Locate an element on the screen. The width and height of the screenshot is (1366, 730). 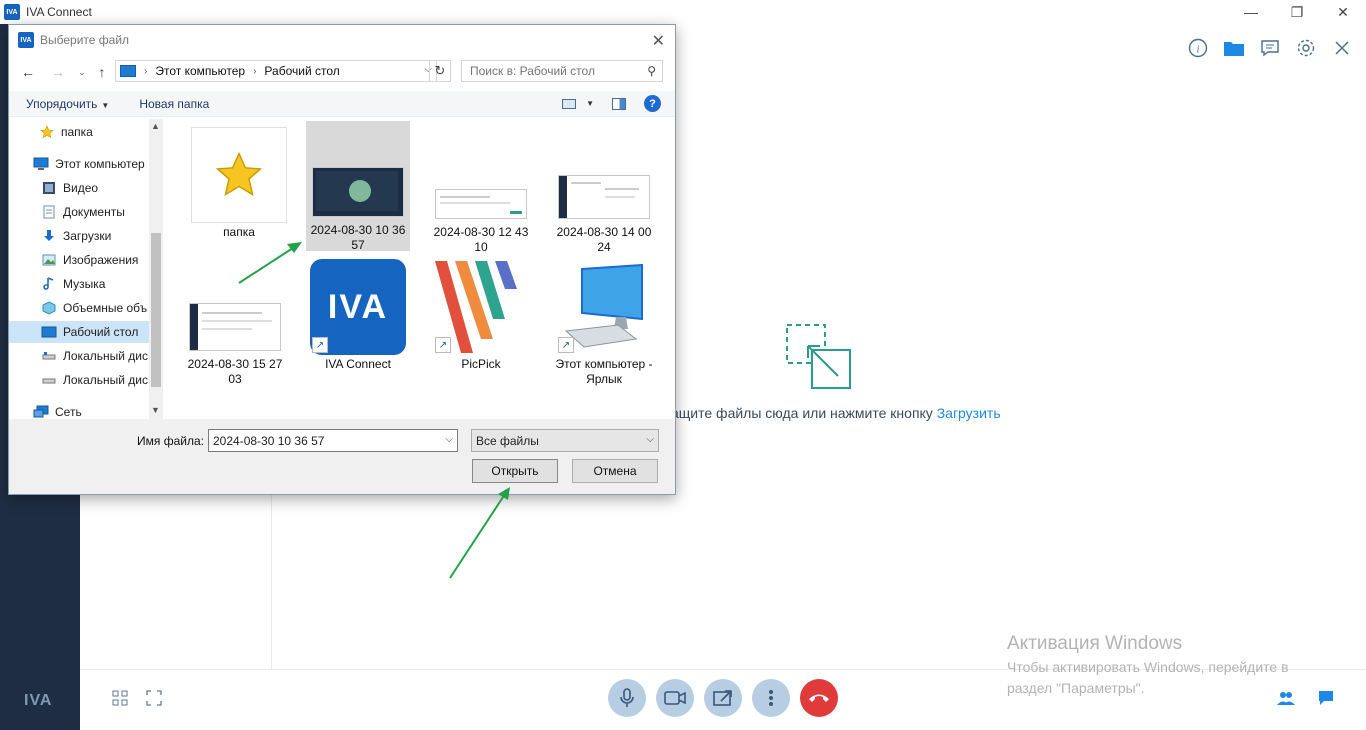
download-icon is located at coordinates (49, 236).